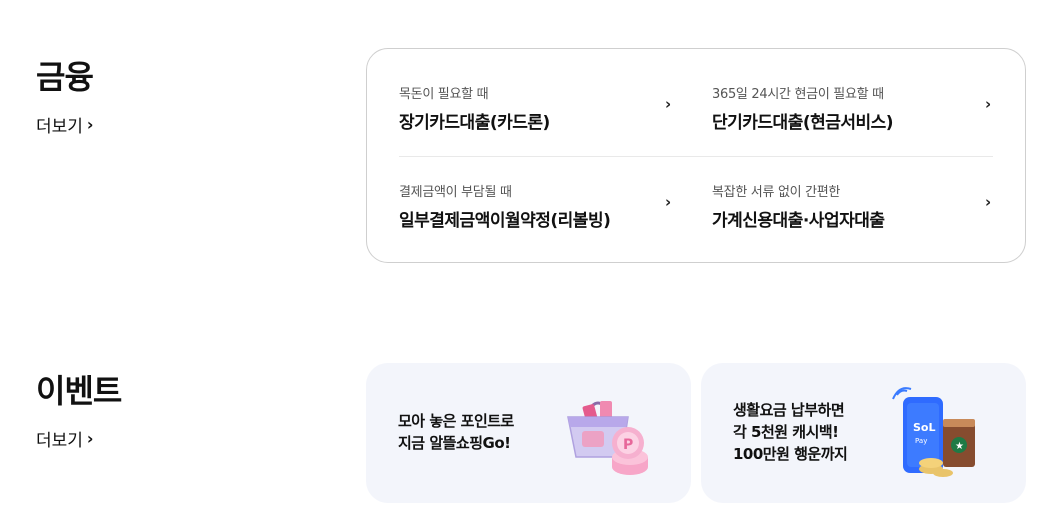 This screenshot has width=1043, height=514. What do you see at coordinates (65, 77) in the screenshot?
I see `finance-section-title: 금융` at bounding box center [65, 77].